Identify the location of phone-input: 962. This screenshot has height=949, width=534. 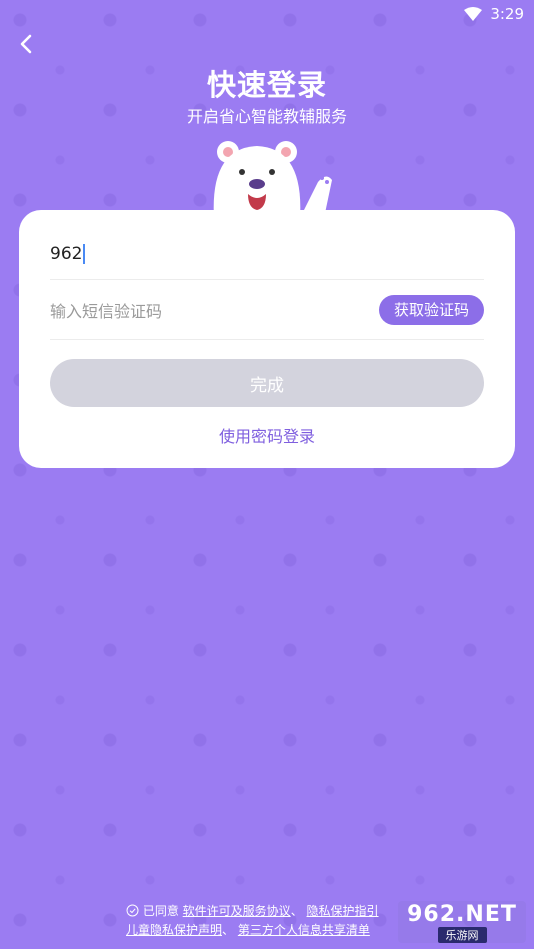
(267, 254).